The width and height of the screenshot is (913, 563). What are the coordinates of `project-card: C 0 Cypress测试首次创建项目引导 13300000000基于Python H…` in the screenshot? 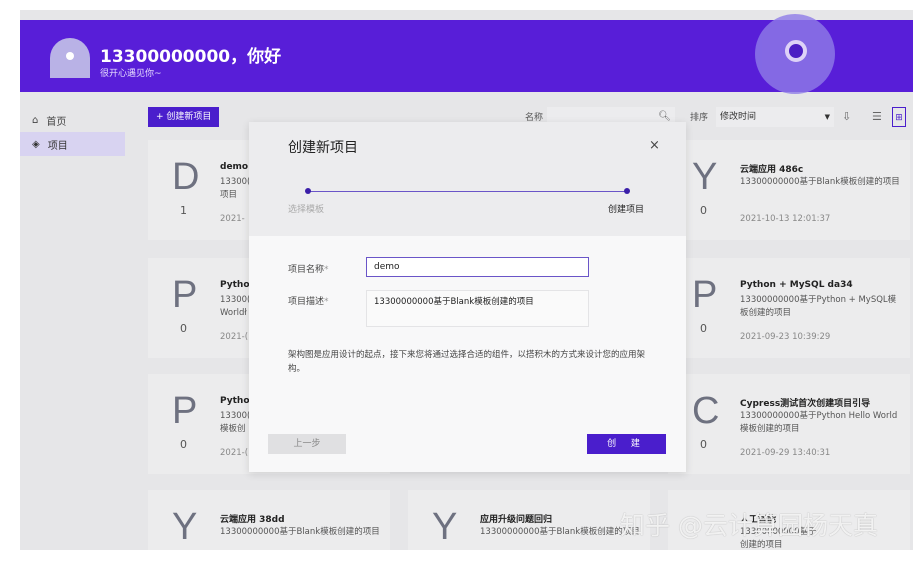 It's located at (789, 424).